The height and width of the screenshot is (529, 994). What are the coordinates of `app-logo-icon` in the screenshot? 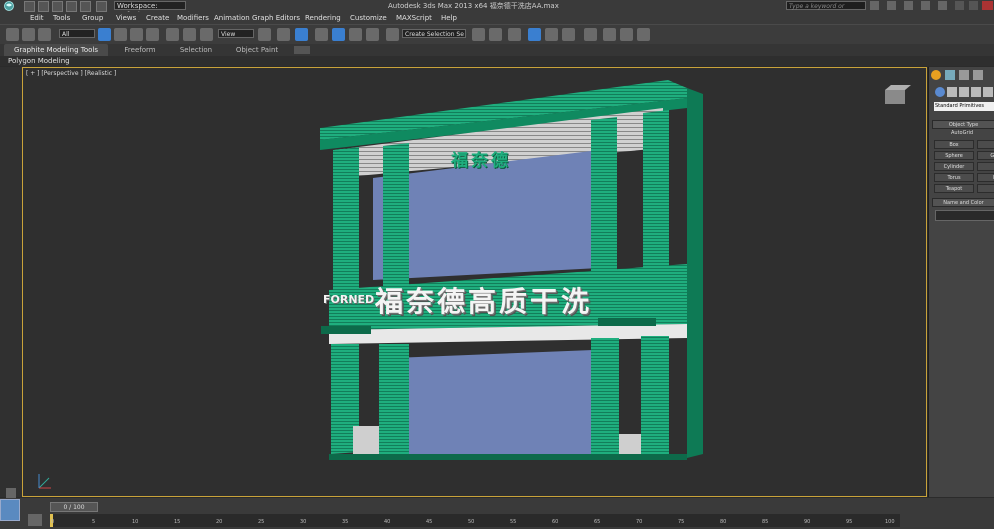 It's located at (10, 6).